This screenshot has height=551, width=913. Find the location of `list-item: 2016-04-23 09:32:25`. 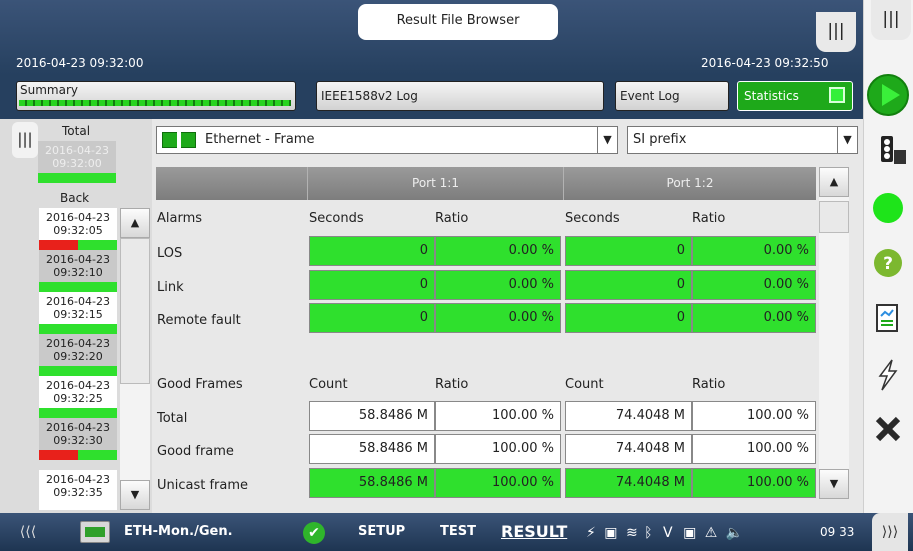

list-item: 2016-04-23 09:32:25 is located at coordinates (78, 397).